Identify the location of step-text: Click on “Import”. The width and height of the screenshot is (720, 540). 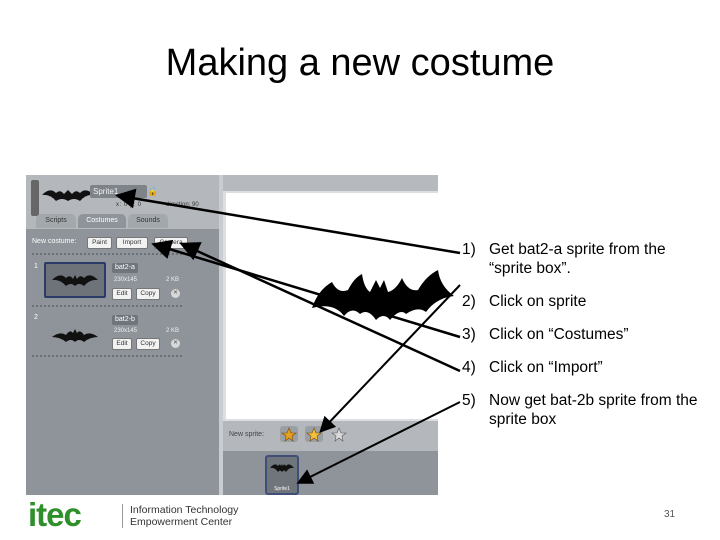
(546, 367).